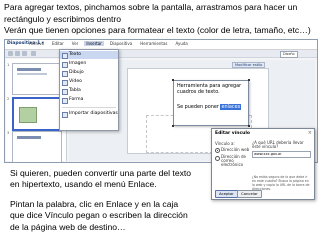  I want to click on outro-line: en hipertexto, usando el menú Enlace., so click(83, 184).